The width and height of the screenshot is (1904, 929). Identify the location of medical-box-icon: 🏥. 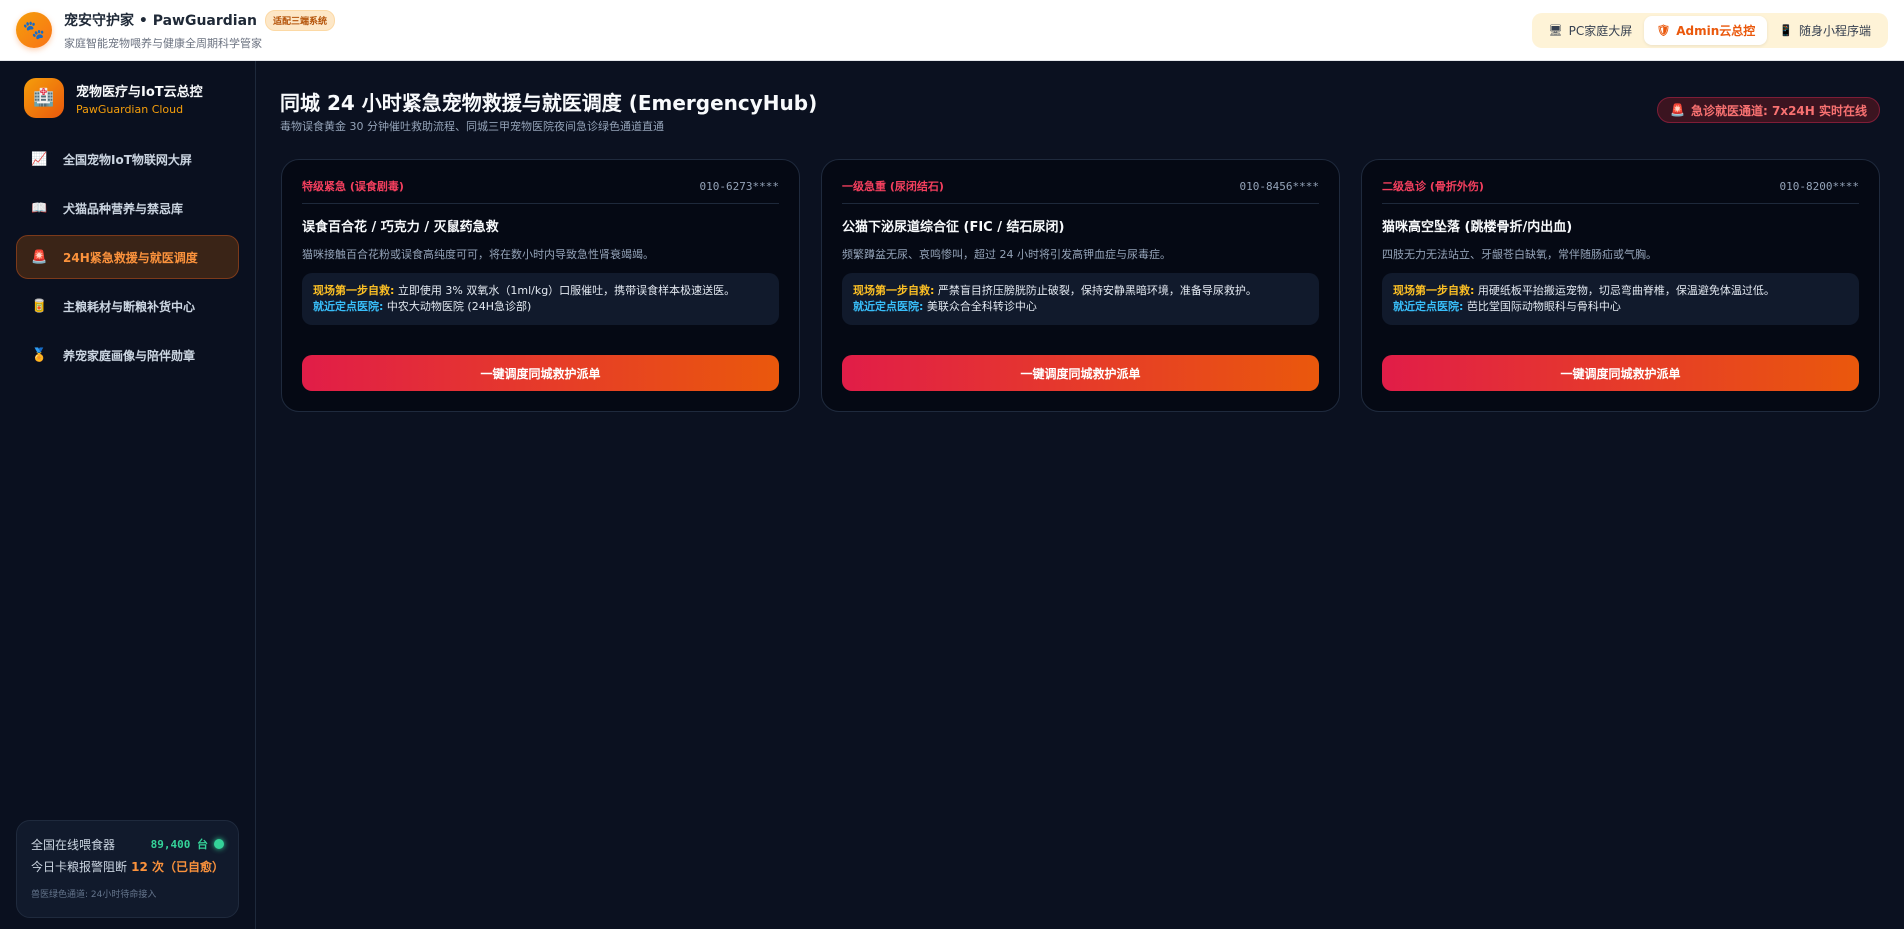
(44, 98).